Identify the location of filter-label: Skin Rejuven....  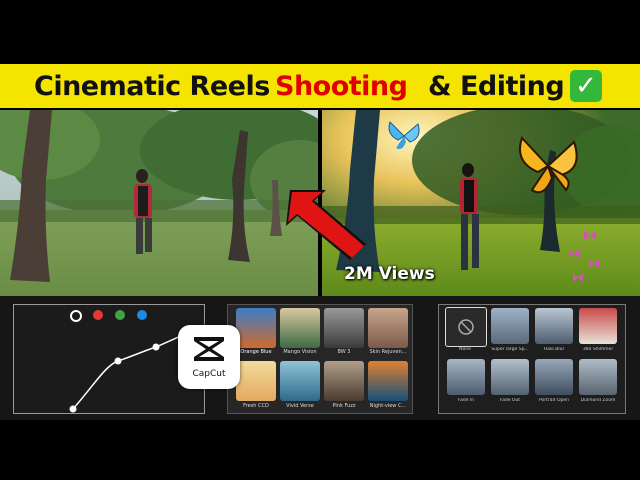
(388, 352).